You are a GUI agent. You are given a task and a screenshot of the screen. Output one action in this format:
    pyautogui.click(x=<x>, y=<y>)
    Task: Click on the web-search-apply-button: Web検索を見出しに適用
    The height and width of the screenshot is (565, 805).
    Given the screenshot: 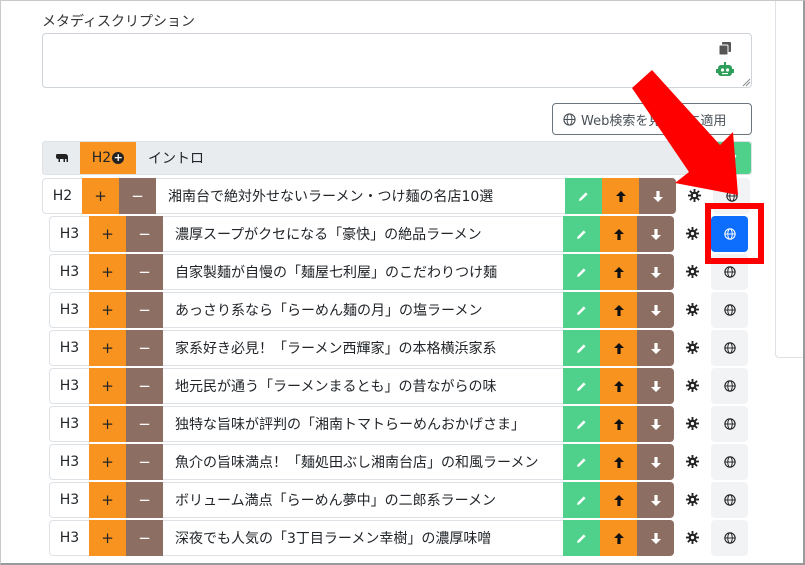 What is the action you would take?
    pyautogui.click(x=652, y=119)
    